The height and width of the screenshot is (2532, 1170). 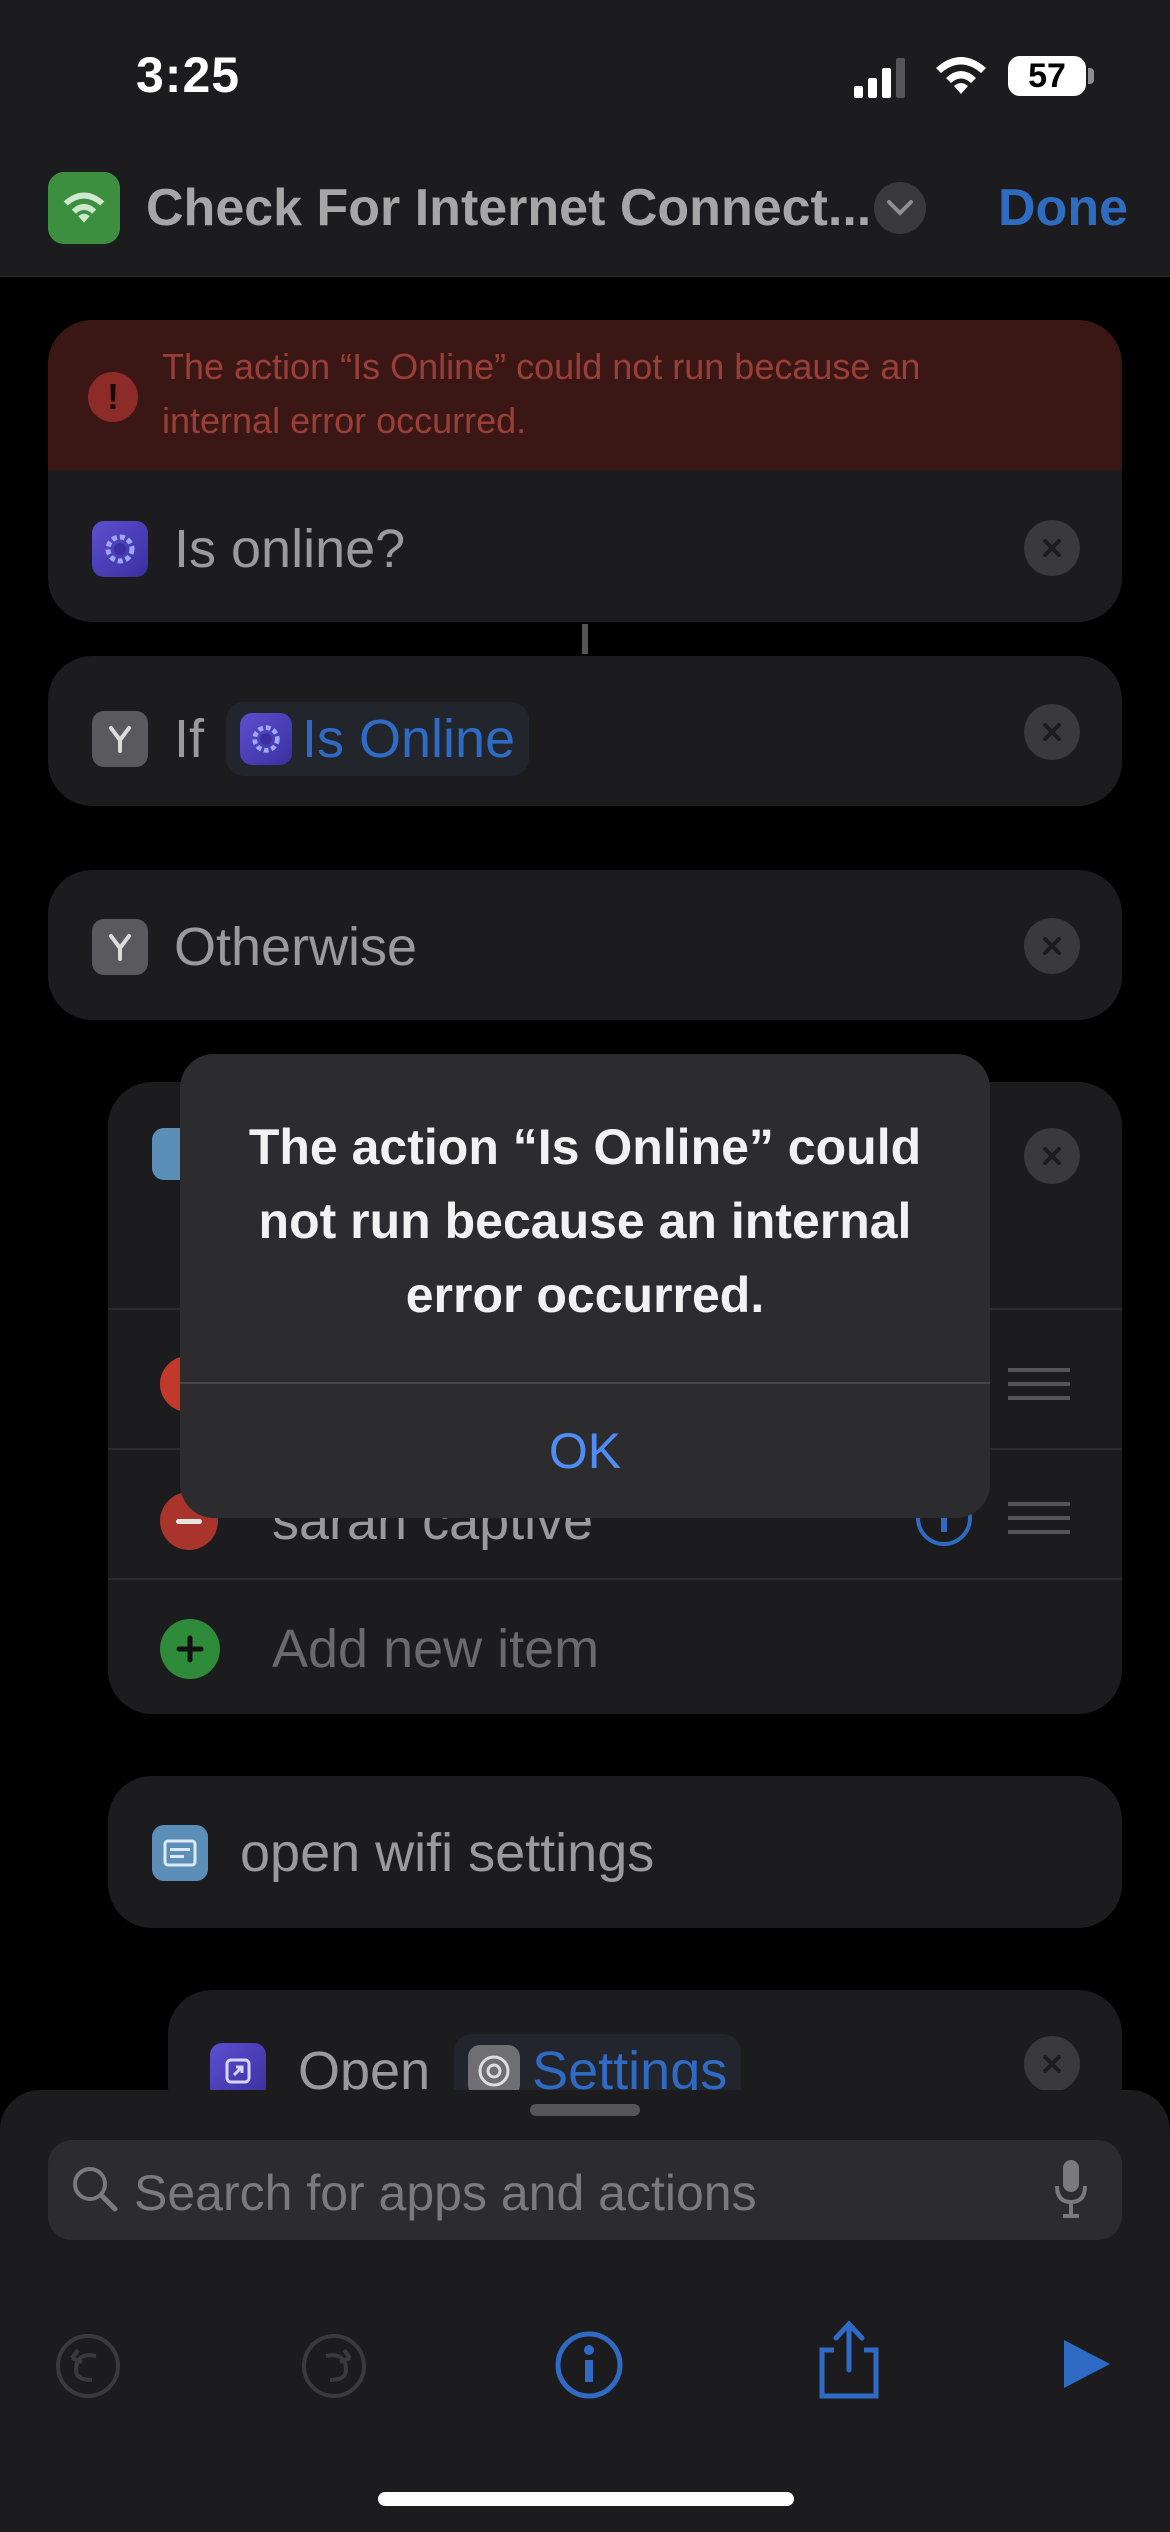 I want to click on sheet-grabber, so click(x=585, y=2110).